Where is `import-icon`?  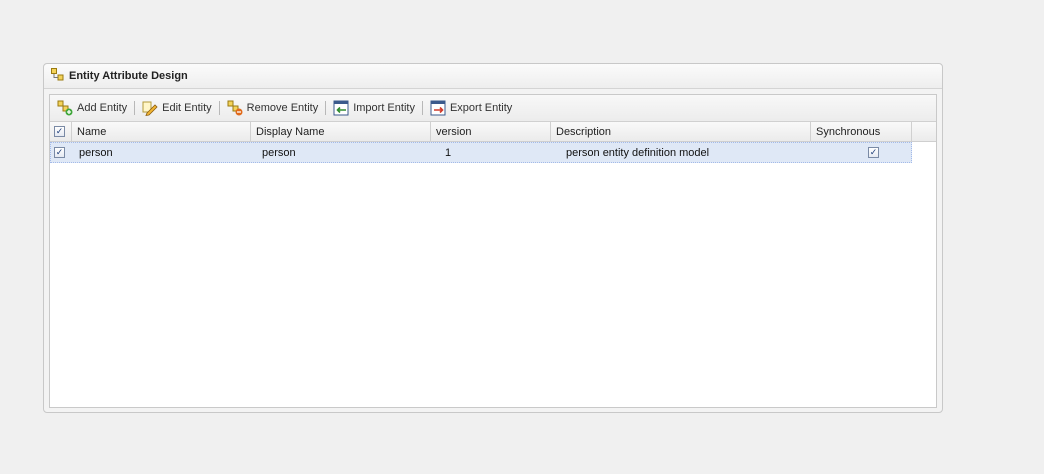 import-icon is located at coordinates (341, 108).